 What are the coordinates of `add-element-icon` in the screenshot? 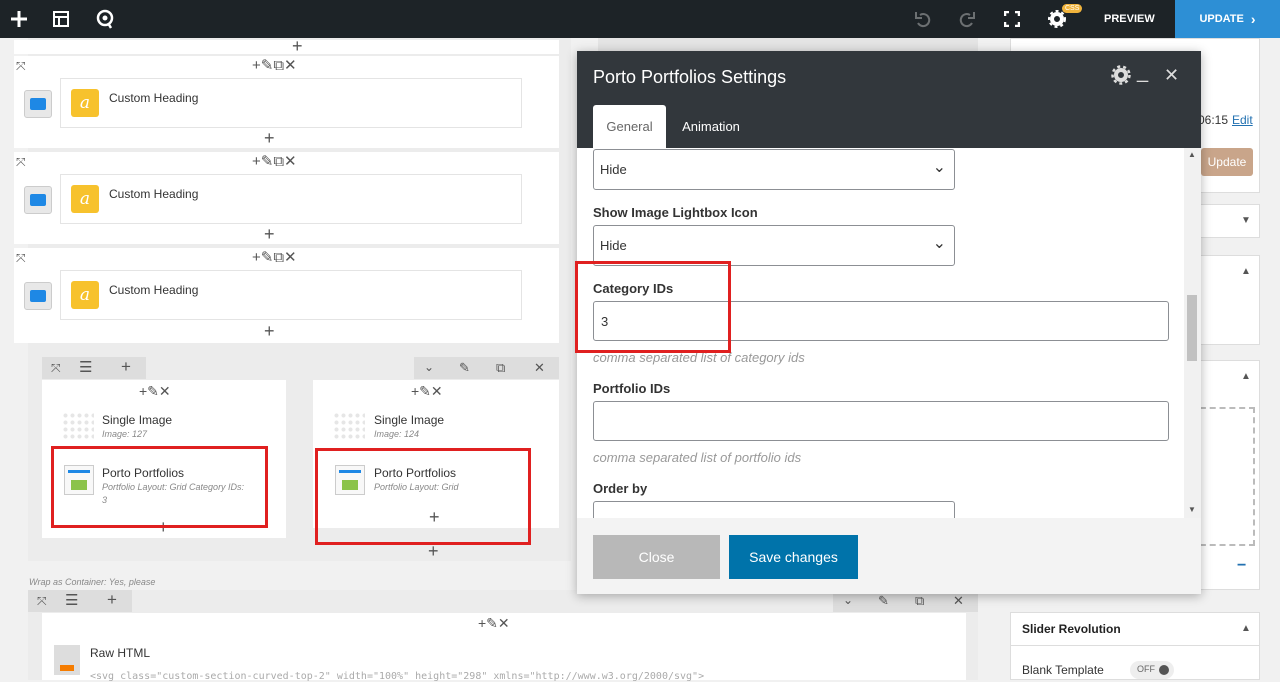 It's located at (19, 19).